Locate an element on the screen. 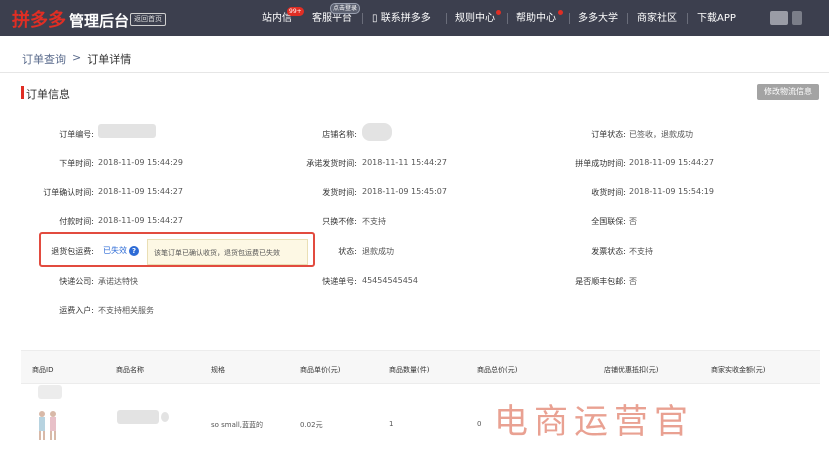 This screenshot has height=465, width=829. only-exchange-value: 不支持 is located at coordinates (374, 221).